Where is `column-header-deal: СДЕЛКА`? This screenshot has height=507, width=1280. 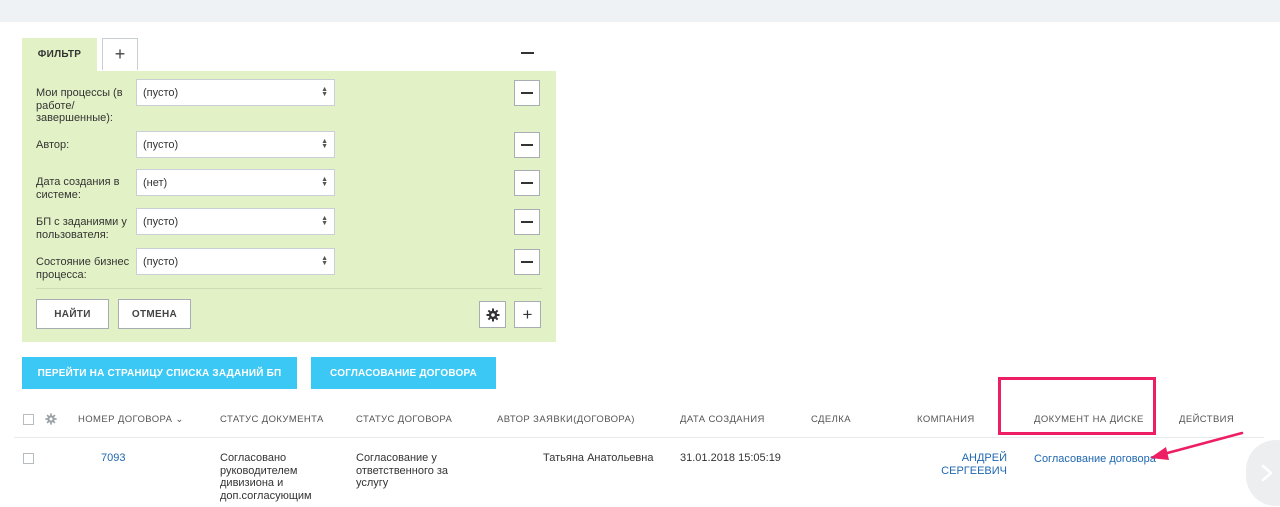
column-header-deal: СДЕЛКА is located at coordinates (831, 419).